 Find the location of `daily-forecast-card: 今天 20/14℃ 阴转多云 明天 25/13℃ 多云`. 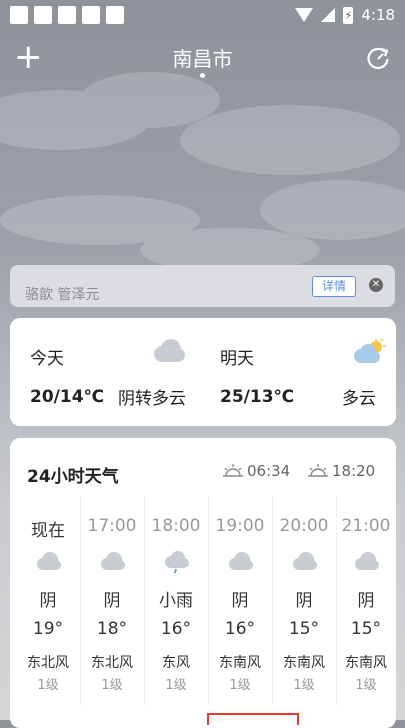

daily-forecast-card: 今天 20/14℃ 阴转多云 明天 25/13℃ 多云 is located at coordinates (203, 372).